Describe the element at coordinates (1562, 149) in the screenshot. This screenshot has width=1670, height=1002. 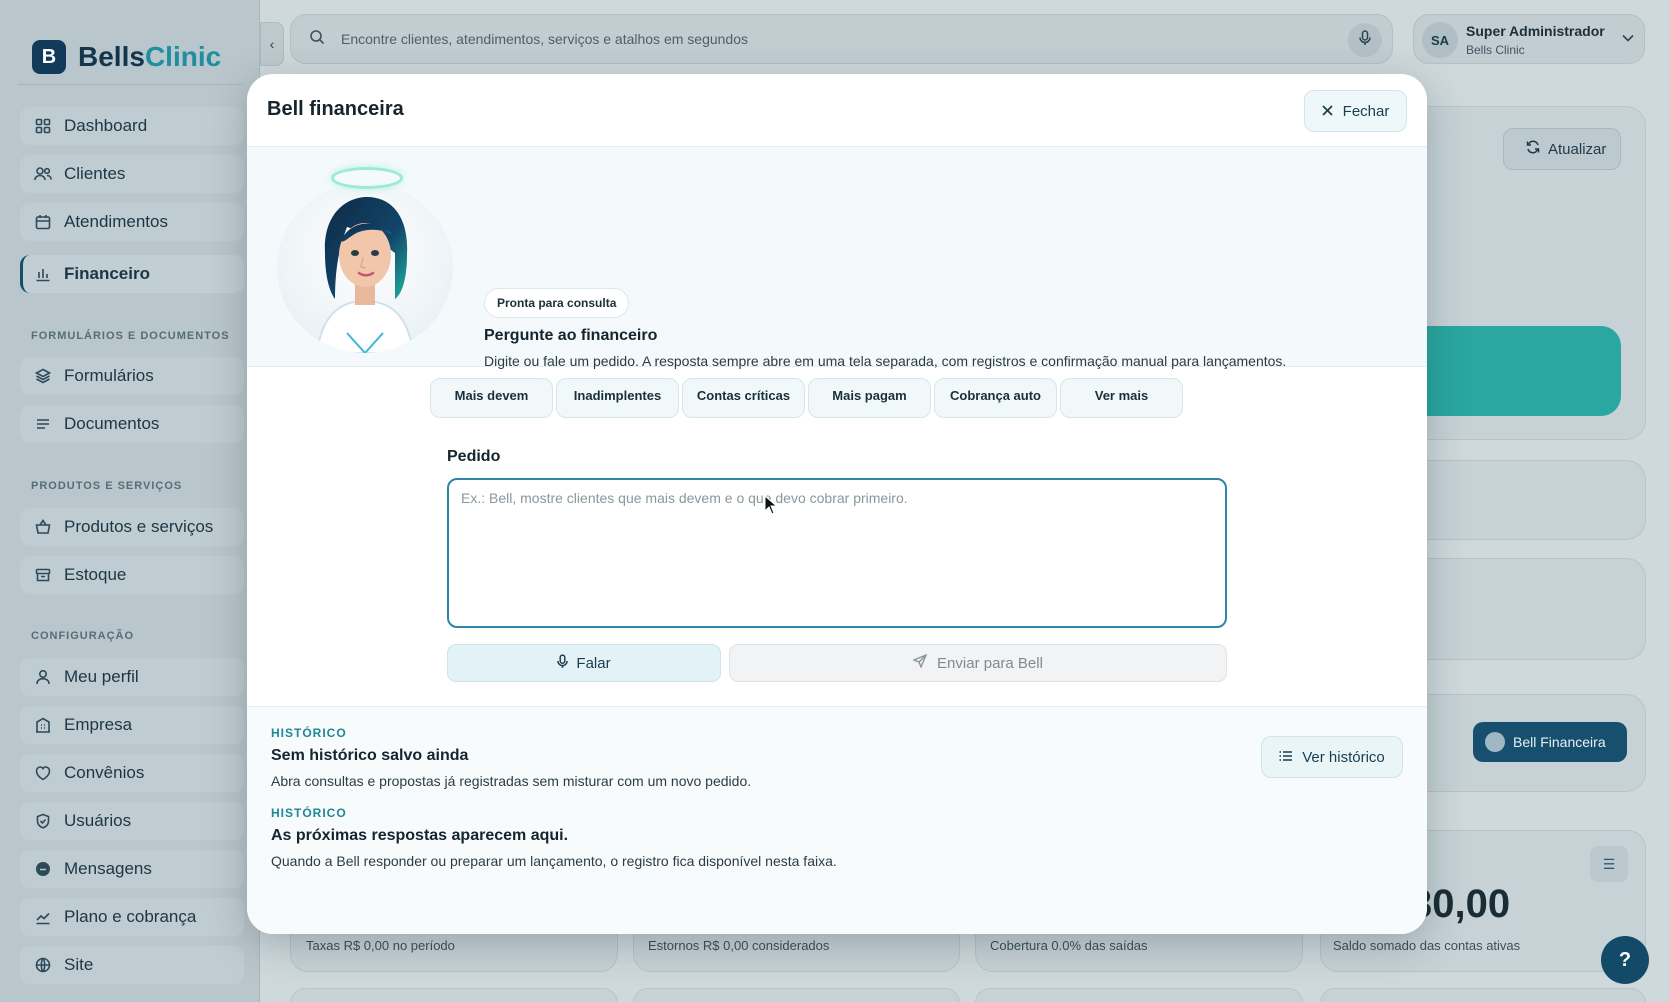
I see `refresh-button: Atualizar` at that location.